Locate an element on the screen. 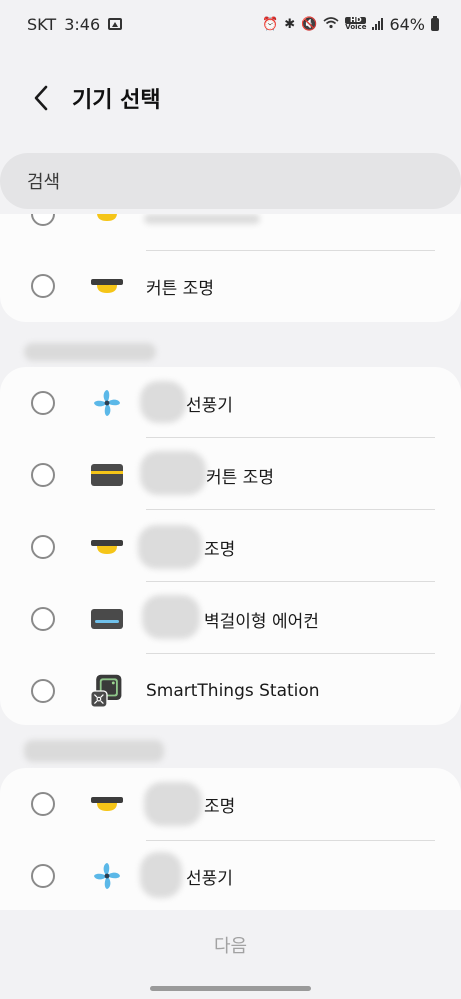  status-right: ⏰ ✱ 🔇 HD Voice 64% is located at coordinates (350, 24).